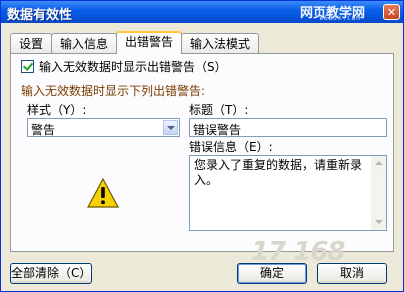  What do you see at coordinates (378, 222) in the screenshot?
I see `scroll-down-icon` at bounding box center [378, 222].